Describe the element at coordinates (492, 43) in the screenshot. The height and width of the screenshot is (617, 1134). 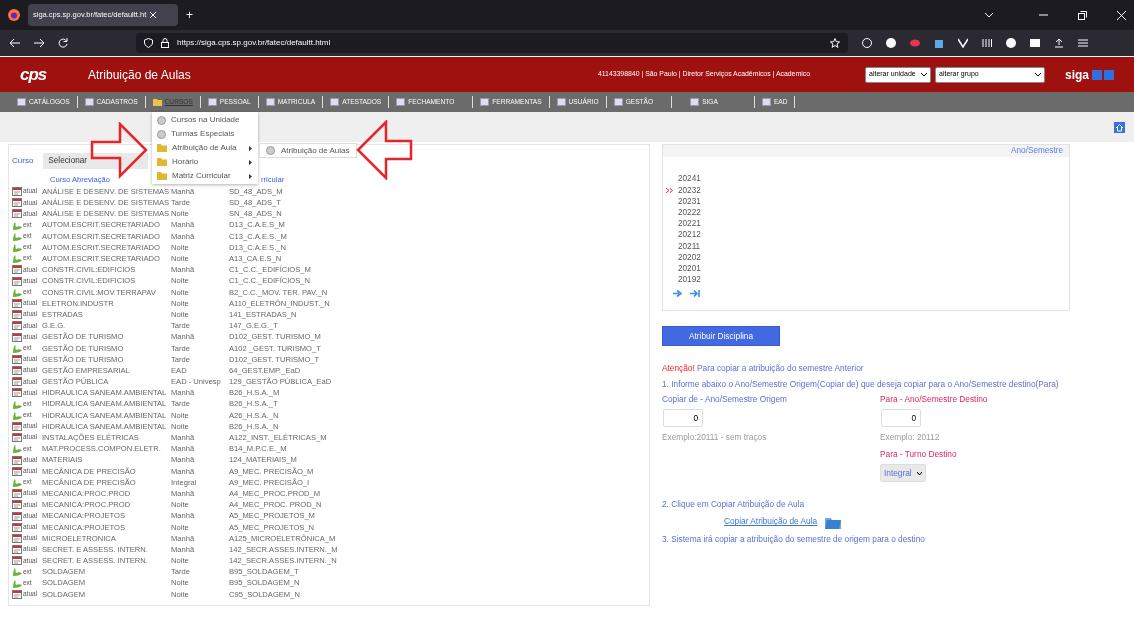
I see `address-field: https://siga.cps.sp.gov.br/fatec/defaultt.html` at that location.